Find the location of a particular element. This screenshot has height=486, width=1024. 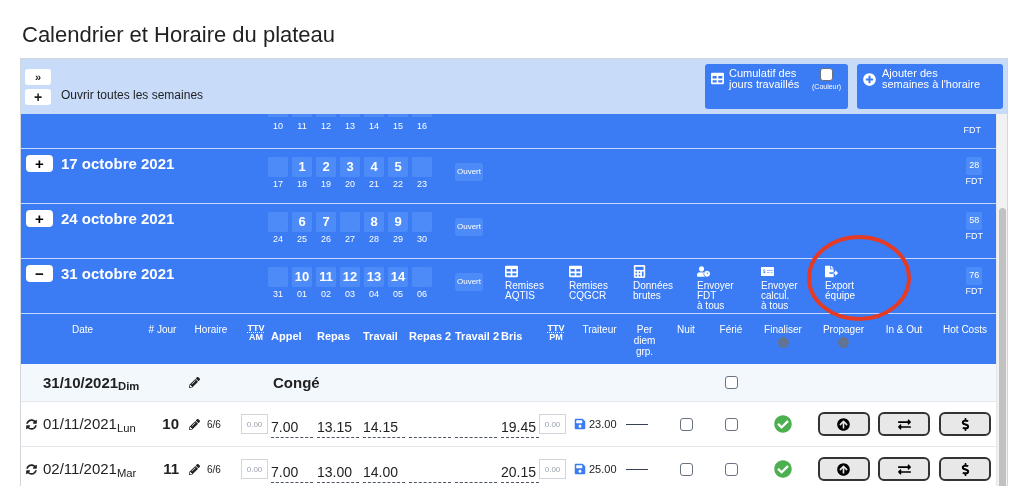

day-date: 22 is located at coordinates (398, 184).